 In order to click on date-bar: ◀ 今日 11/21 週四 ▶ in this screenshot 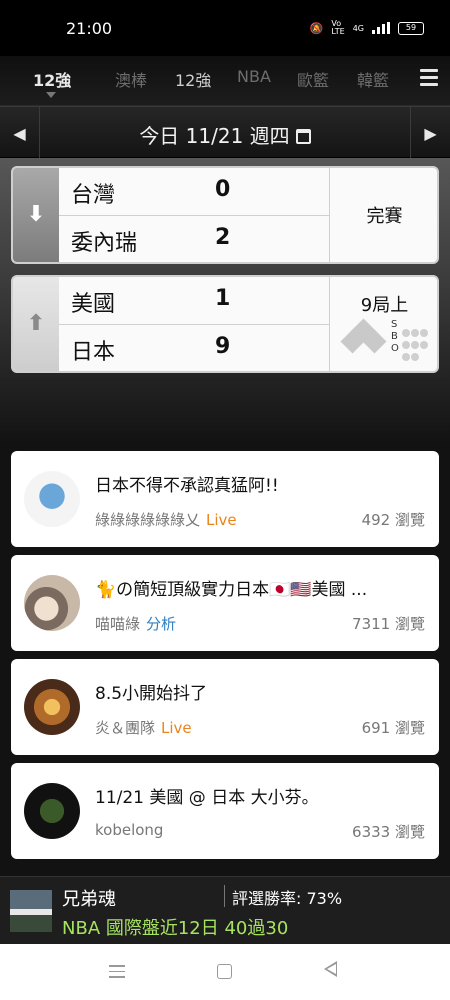, I will do `click(225, 132)`.